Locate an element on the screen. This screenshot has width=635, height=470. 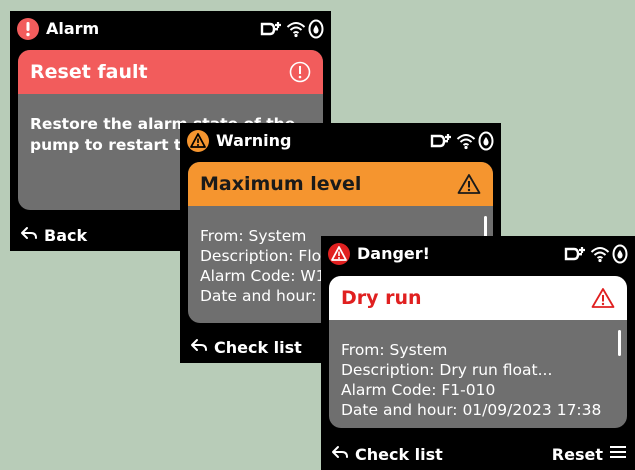
warning-triangle-icon is located at coordinates (198, 143).